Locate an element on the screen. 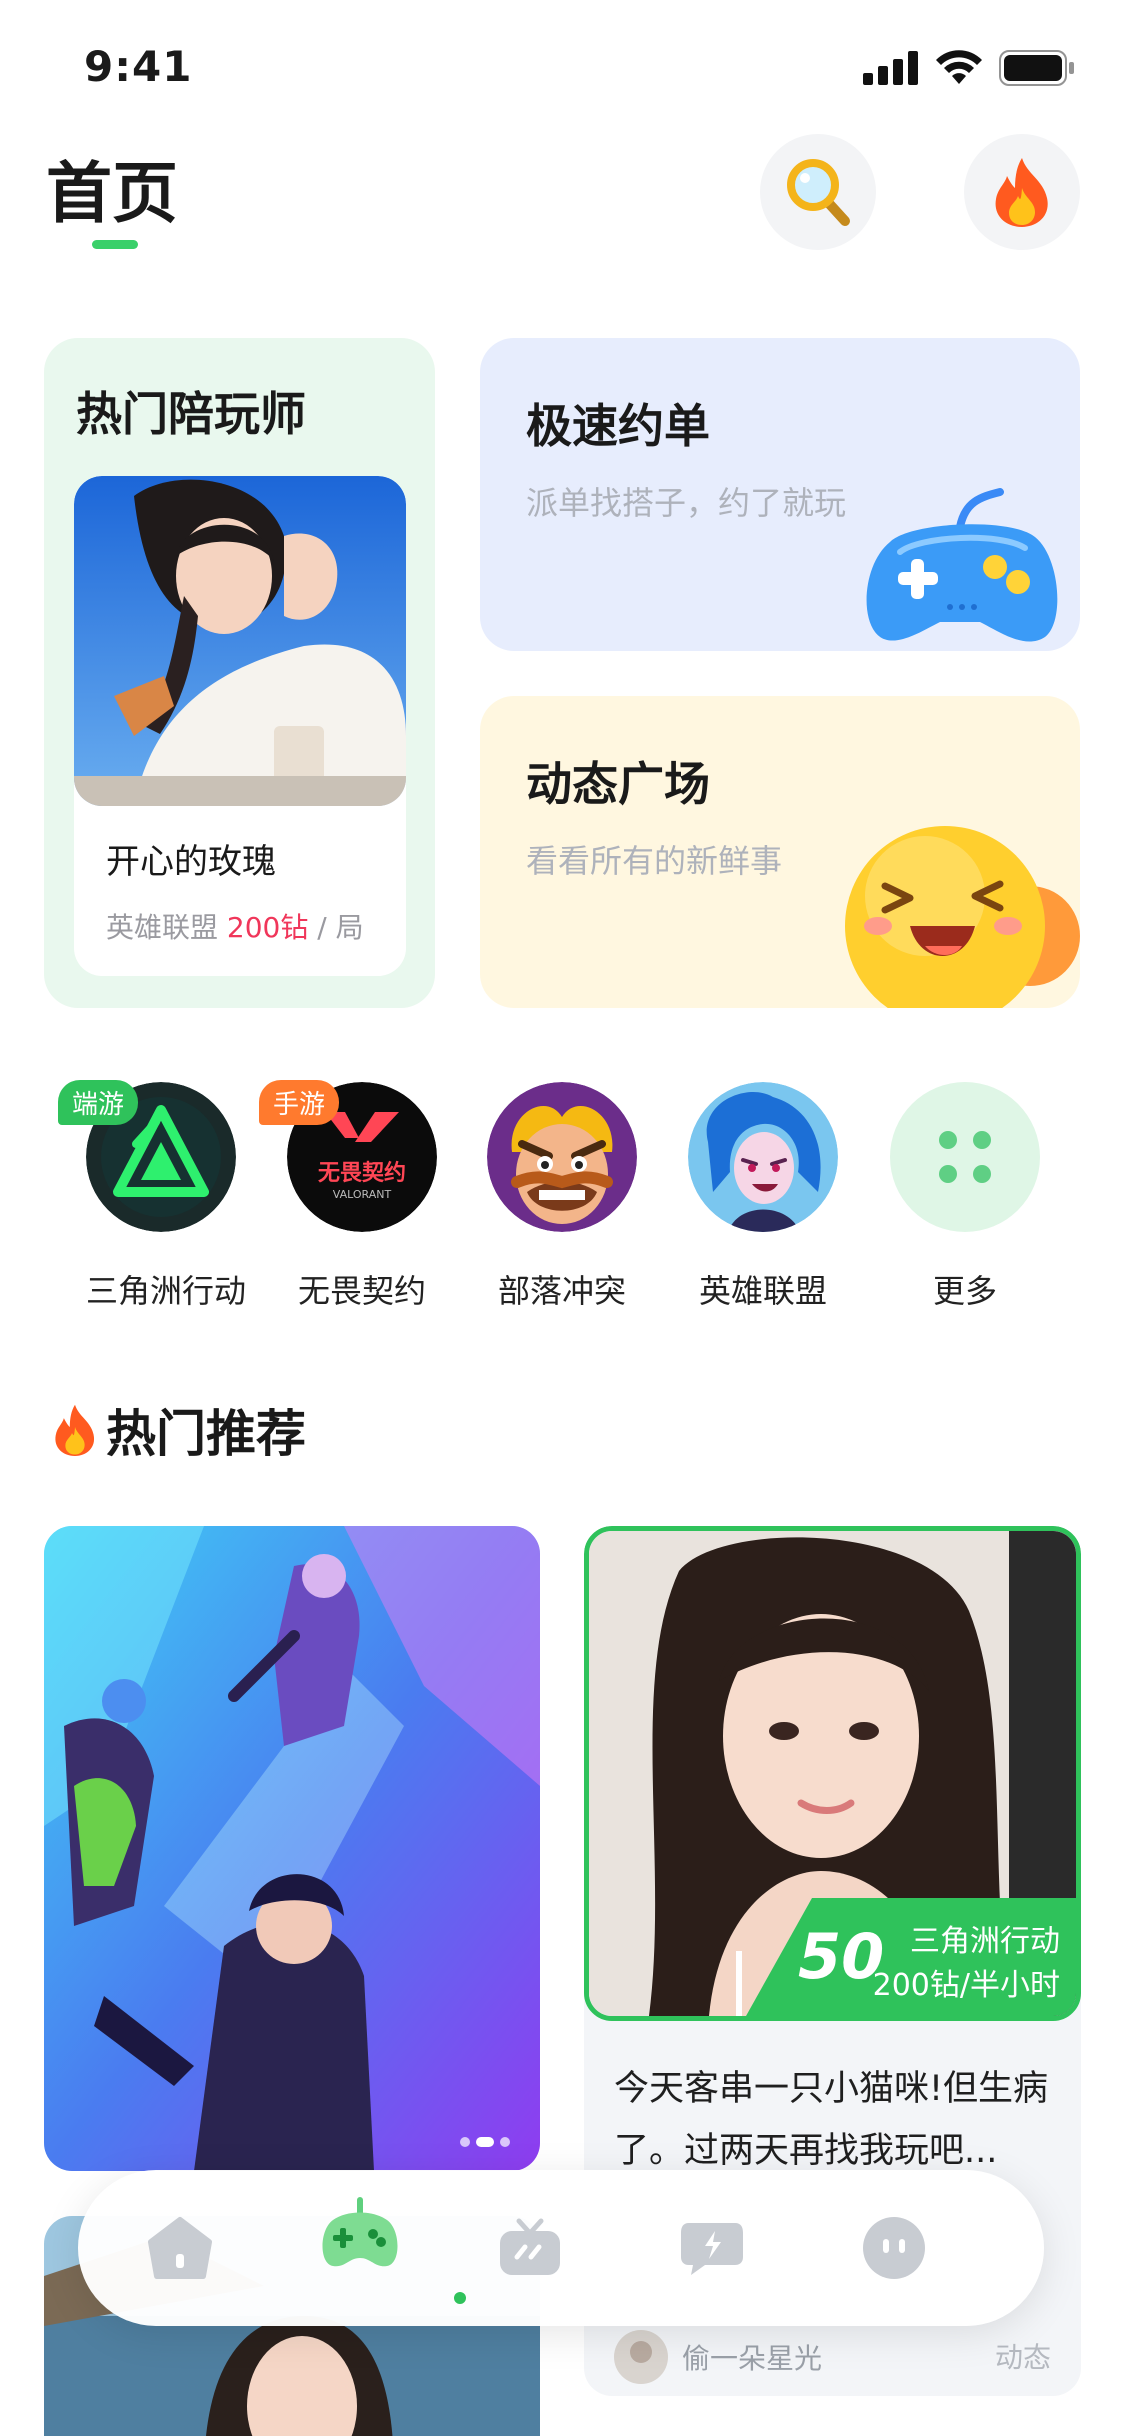  companion-game: 英雄联盟 is located at coordinates (162, 927).